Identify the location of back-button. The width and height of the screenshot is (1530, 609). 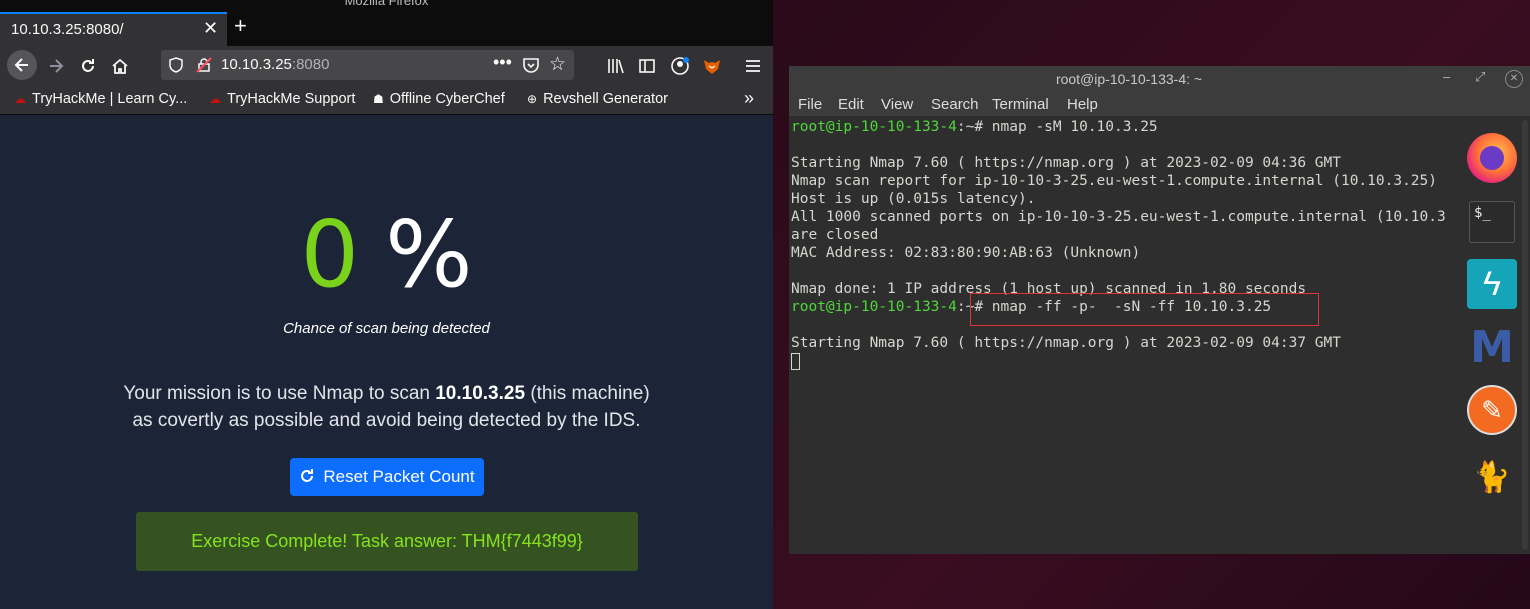
(22, 65).